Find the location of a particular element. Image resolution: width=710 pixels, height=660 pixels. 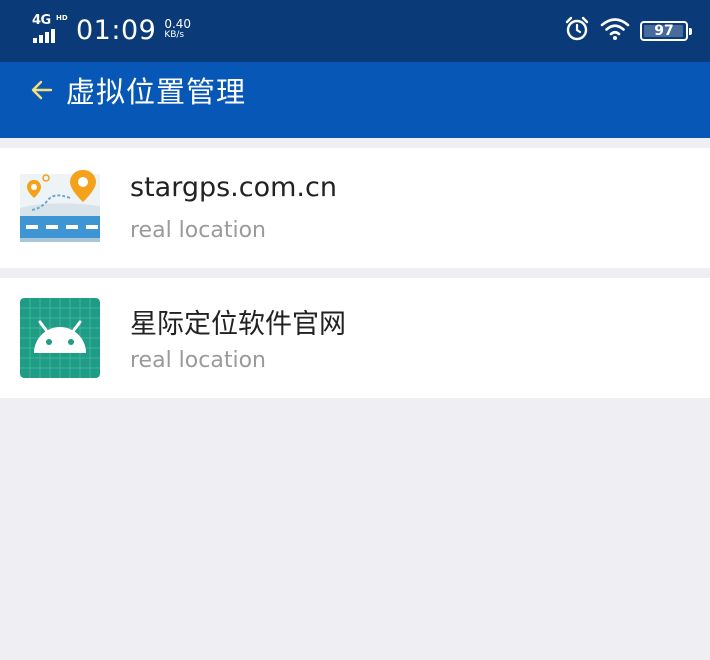

wifi-icon is located at coordinates (615, 31).